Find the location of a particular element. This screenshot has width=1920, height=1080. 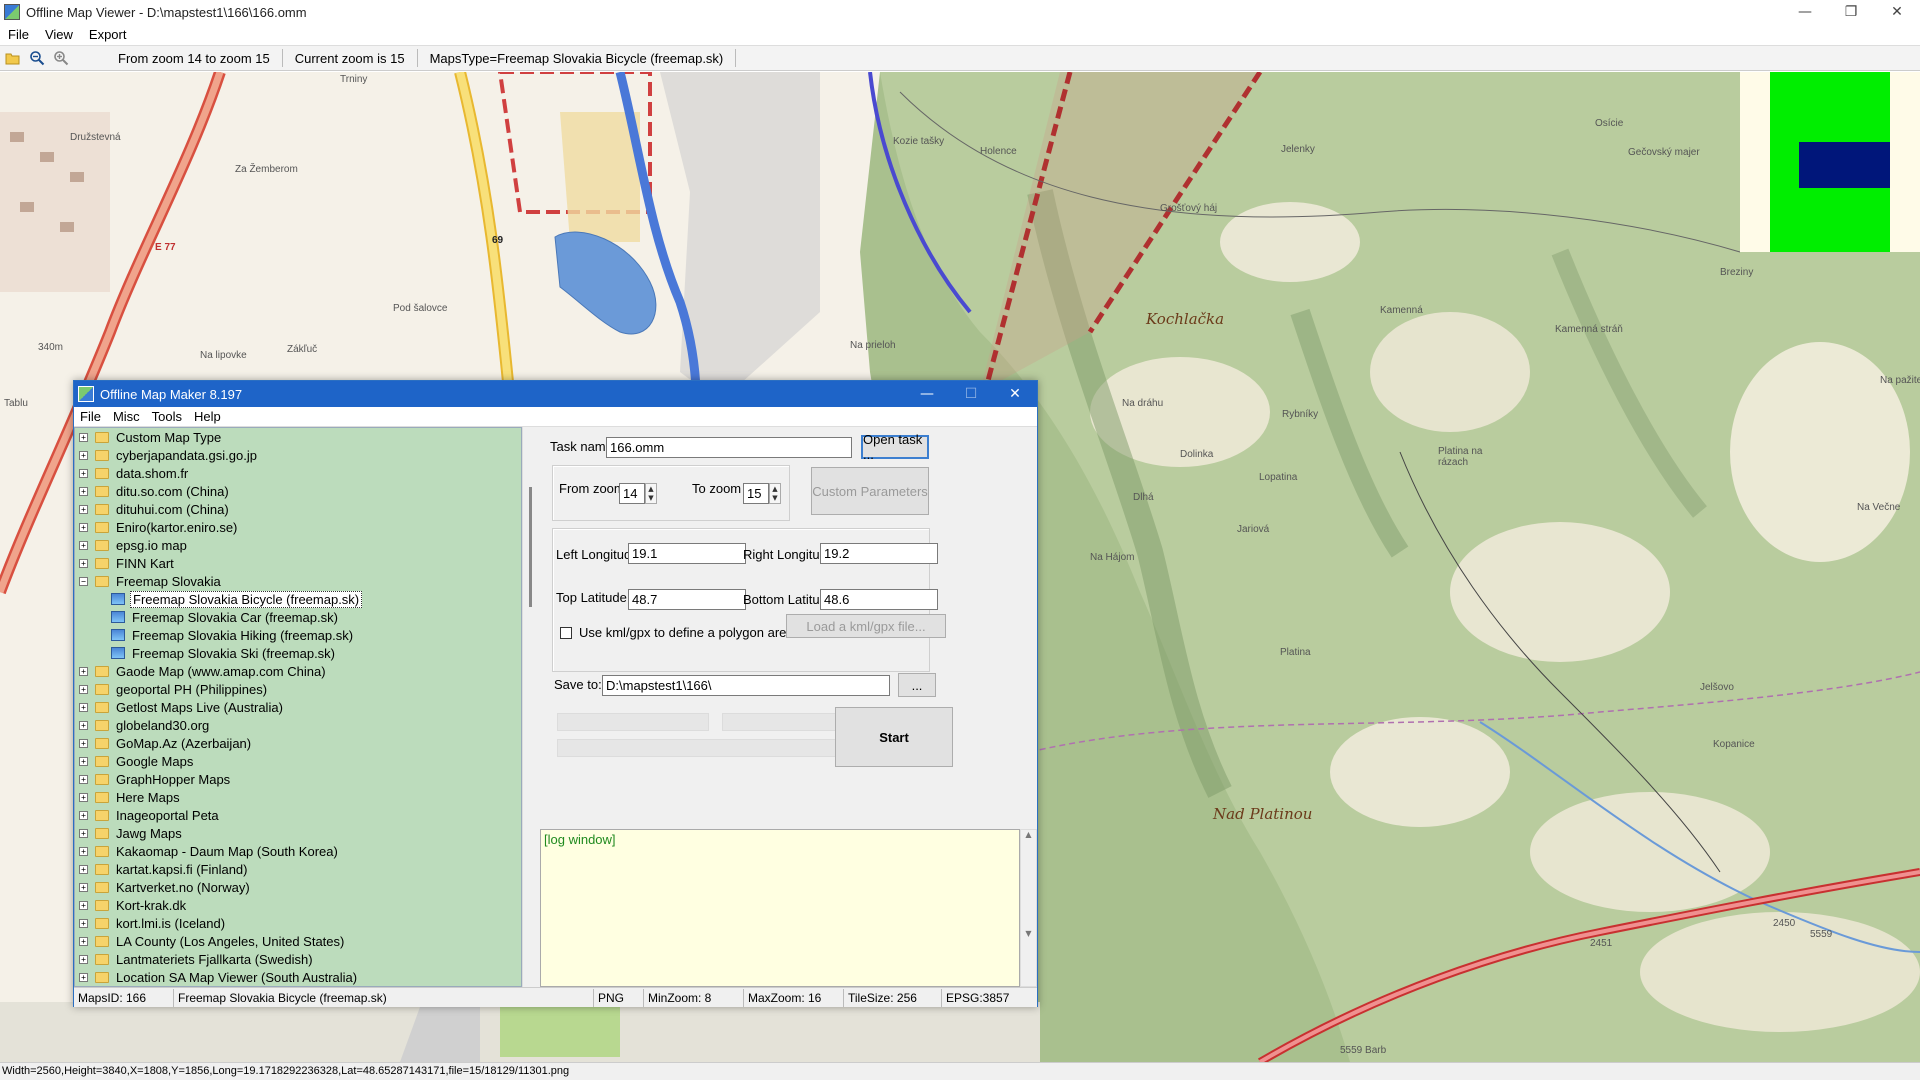

tree-folder-item: + Kartverket.no (Norway) is located at coordinates (298, 887).